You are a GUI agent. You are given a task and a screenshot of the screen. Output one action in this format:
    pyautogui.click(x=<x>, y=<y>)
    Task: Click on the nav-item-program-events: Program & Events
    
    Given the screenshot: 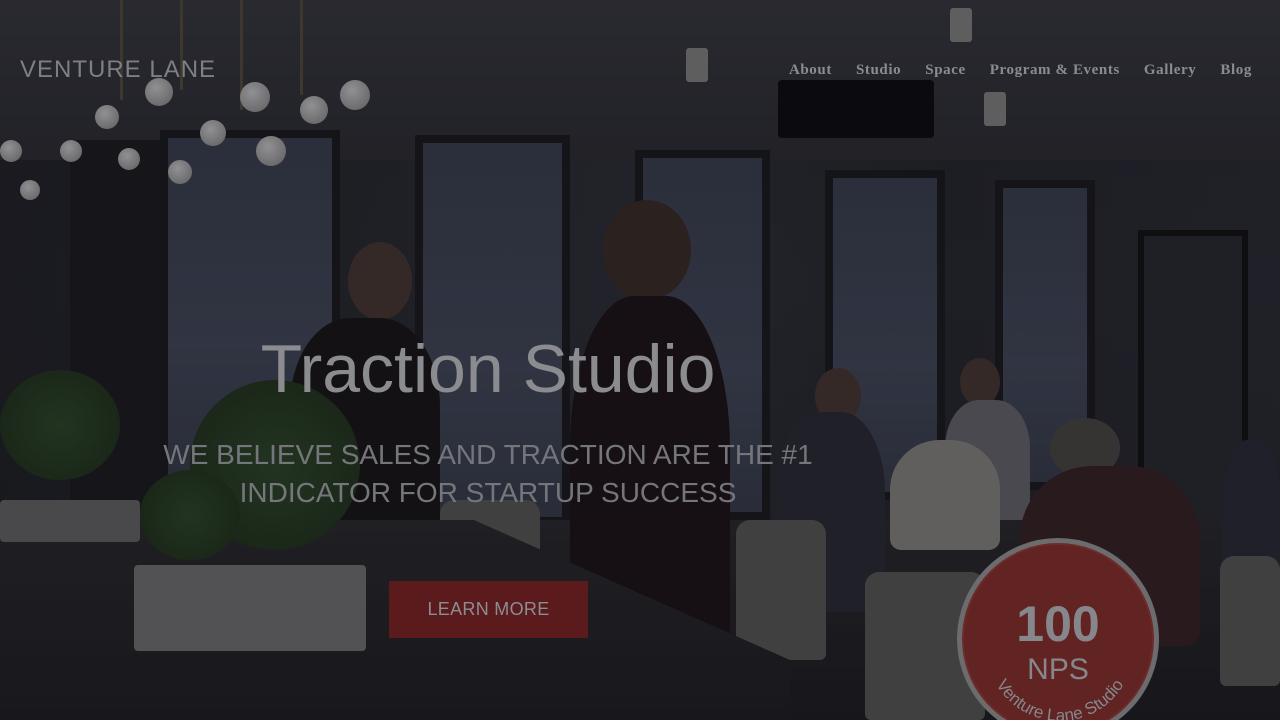 What is the action you would take?
    pyautogui.click(x=1055, y=70)
    